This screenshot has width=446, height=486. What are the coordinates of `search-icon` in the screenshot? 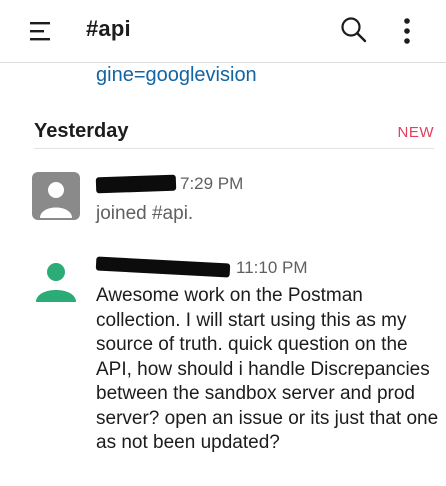 It's located at (354, 30).